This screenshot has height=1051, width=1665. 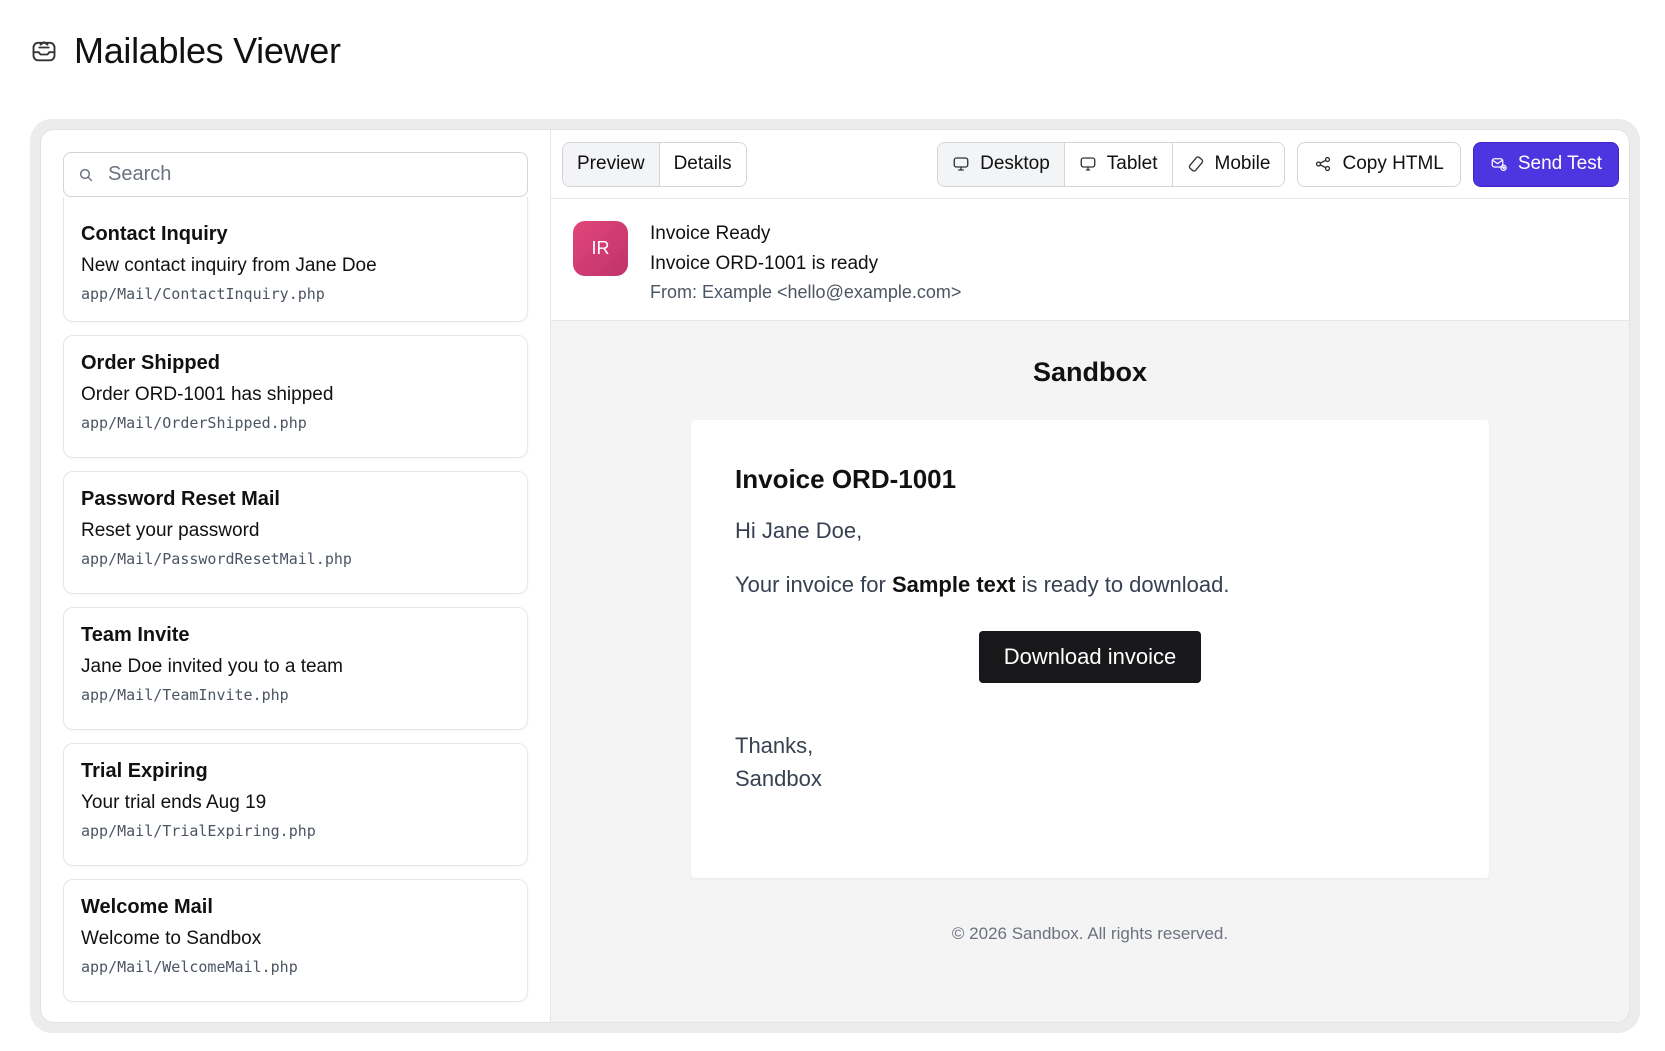 What do you see at coordinates (778, 778) in the screenshot?
I see `signoff-line-2: Sandbox` at bounding box center [778, 778].